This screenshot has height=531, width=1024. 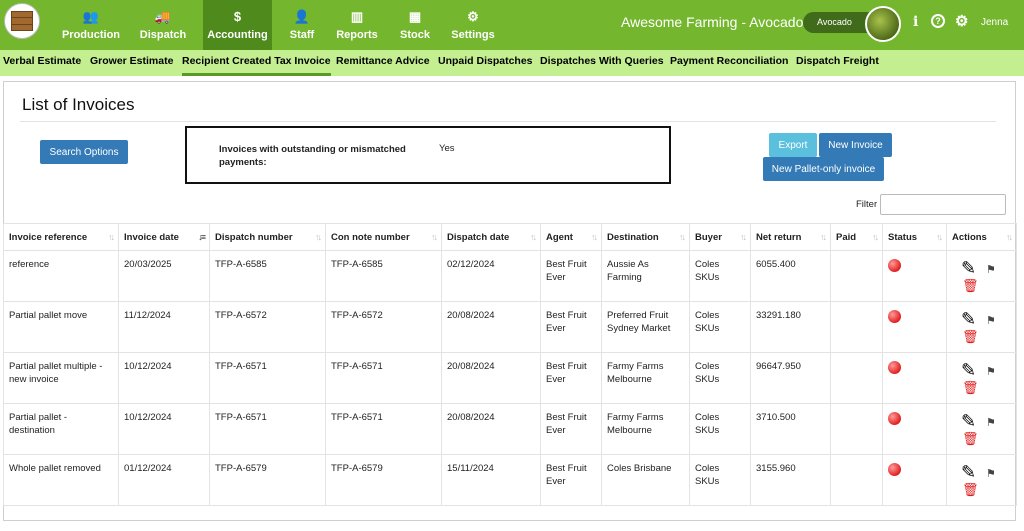 I want to click on outstanding-value: Yes, so click(x=447, y=148).